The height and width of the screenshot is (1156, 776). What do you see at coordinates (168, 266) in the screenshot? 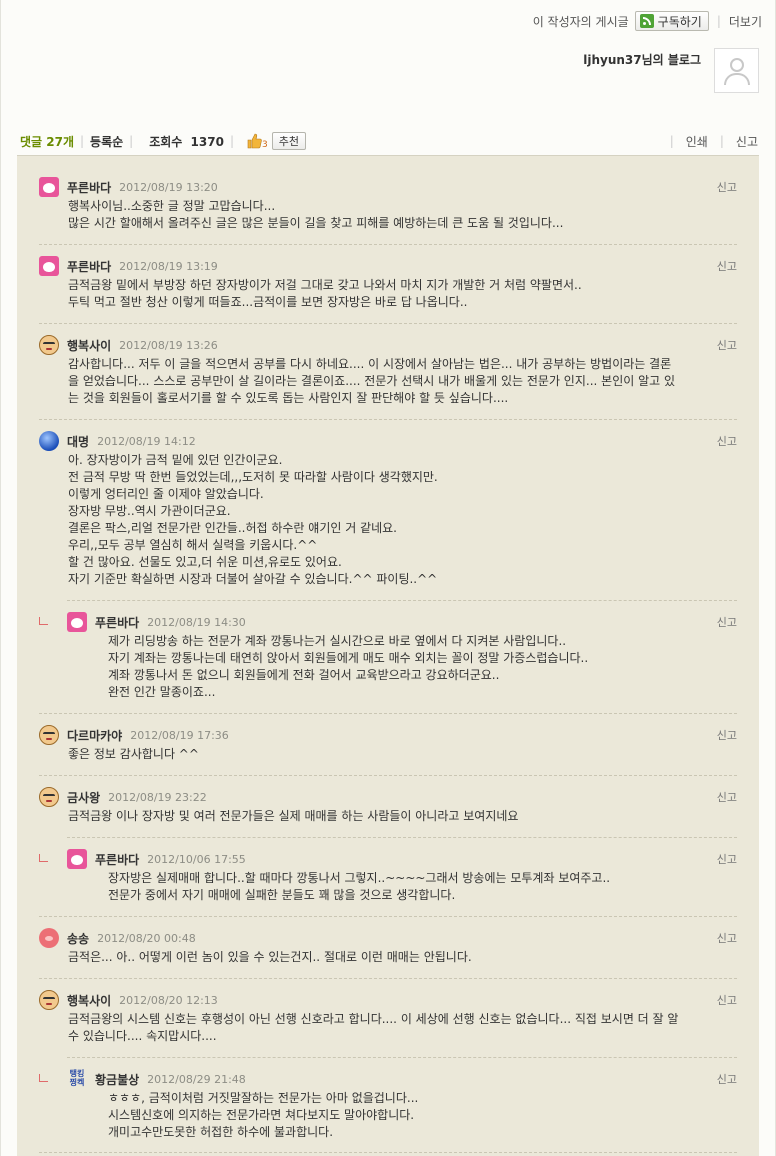
I see `comment-date: 2012/08/19 13:19` at bounding box center [168, 266].